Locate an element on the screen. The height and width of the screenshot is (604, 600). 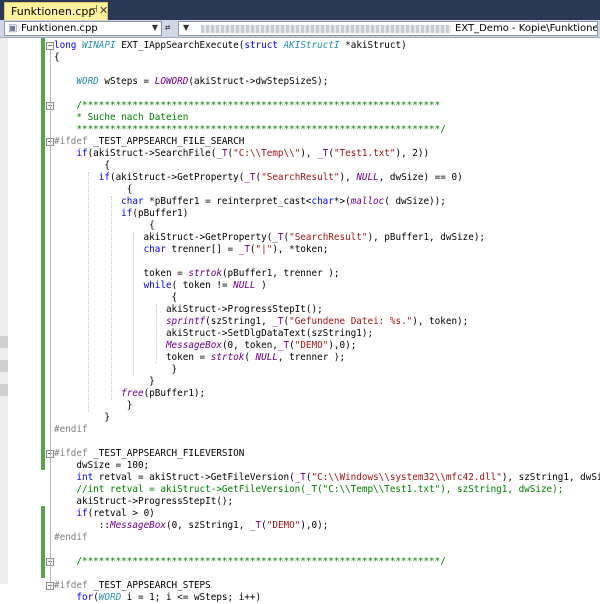
file-scope-combo: ▣ Funktionen.cpp ▼ is located at coordinates (83, 28).